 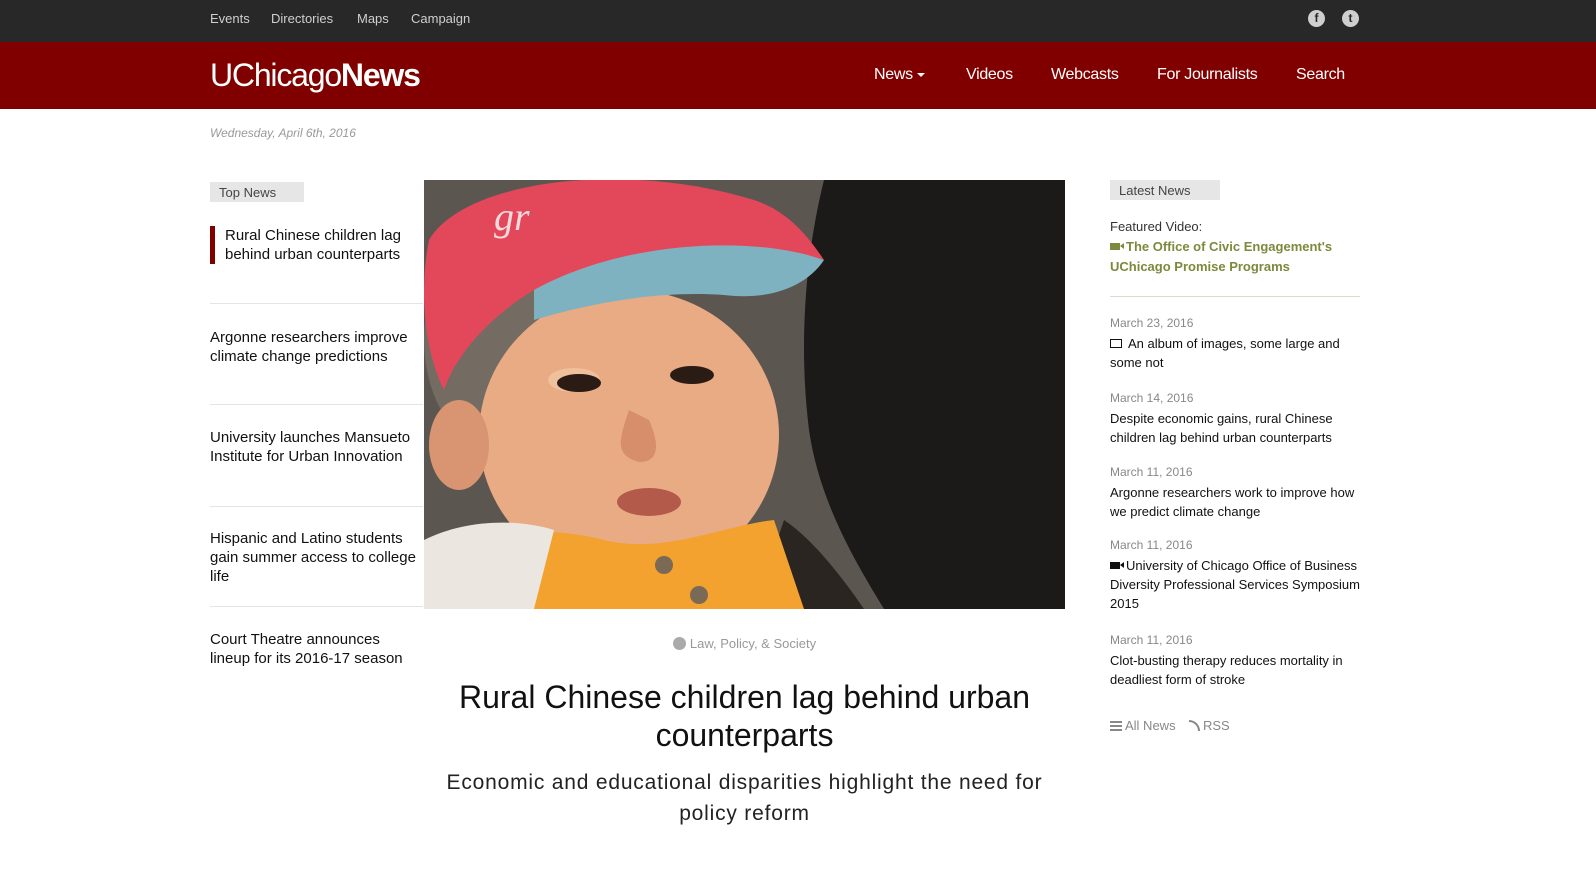 I want to click on site-logo: UChicagoNews, so click(x=315, y=75).